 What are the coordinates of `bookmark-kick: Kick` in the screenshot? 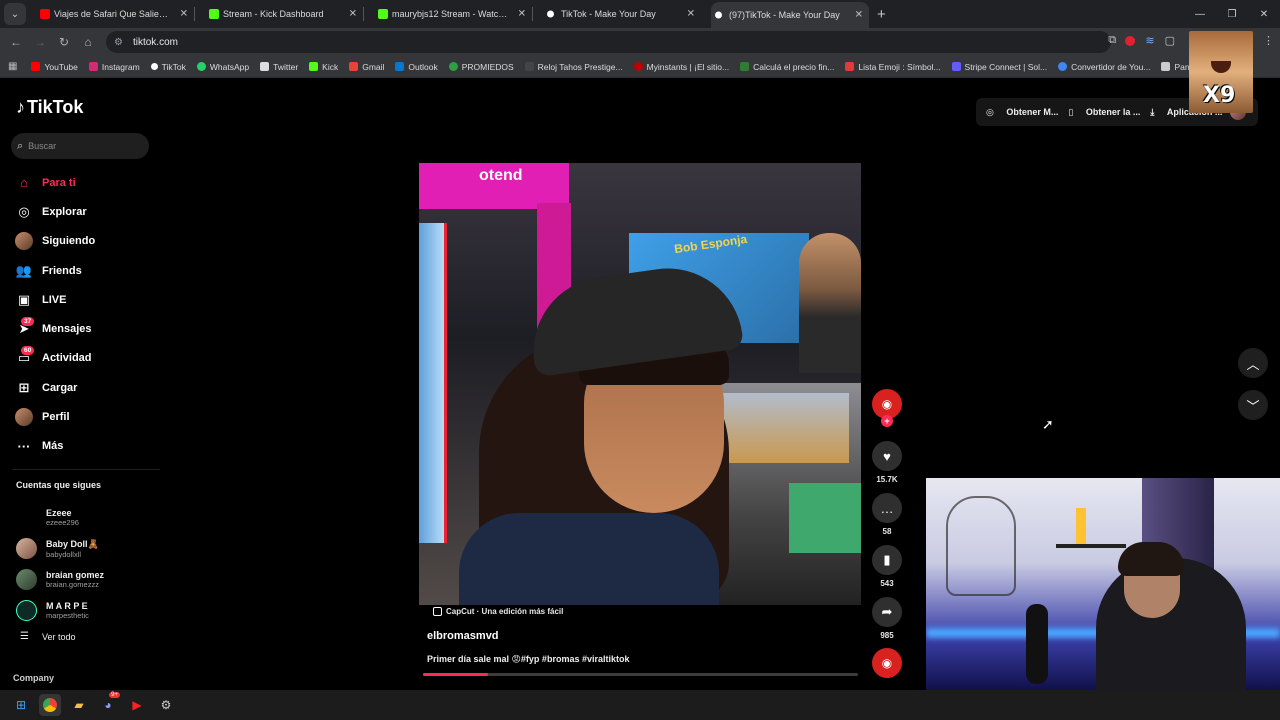 It's located at (323, 67).